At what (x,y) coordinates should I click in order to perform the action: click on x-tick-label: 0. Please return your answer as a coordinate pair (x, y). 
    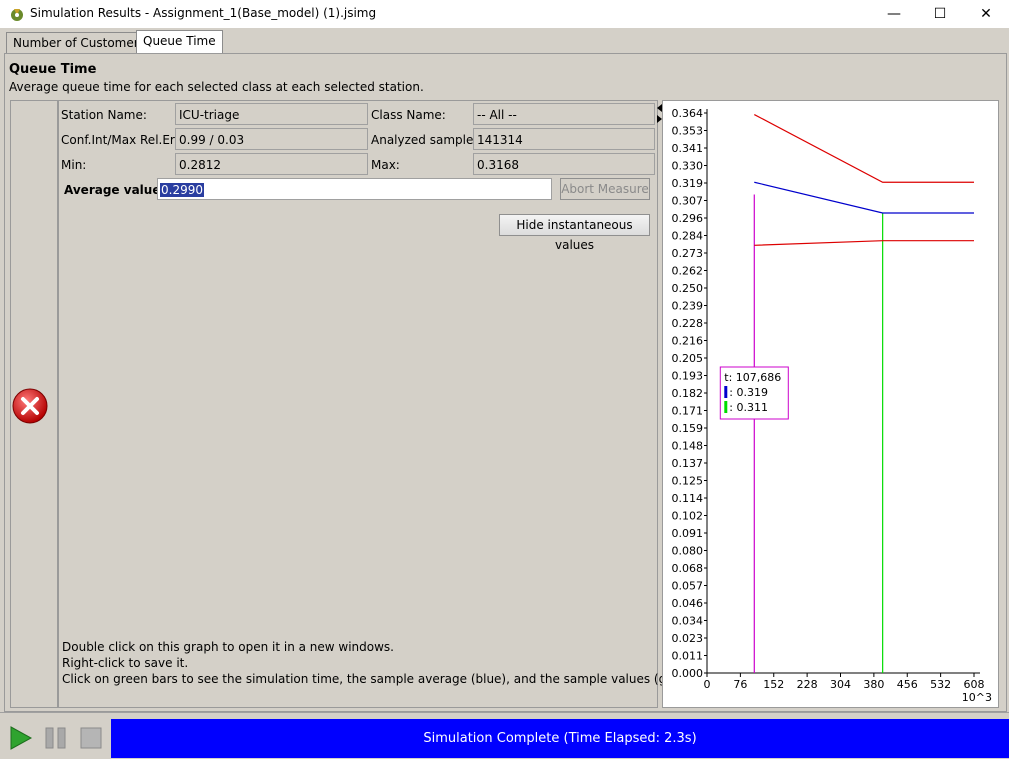
    Looking at the image, I should click on (707, 684).